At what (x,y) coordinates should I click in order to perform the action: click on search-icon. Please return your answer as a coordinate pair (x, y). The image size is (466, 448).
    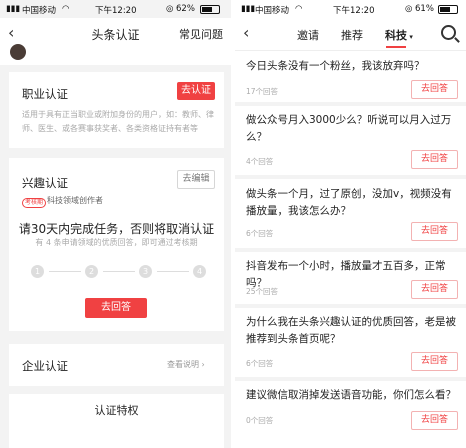
    Looking at the image, I should click on (448, 32).